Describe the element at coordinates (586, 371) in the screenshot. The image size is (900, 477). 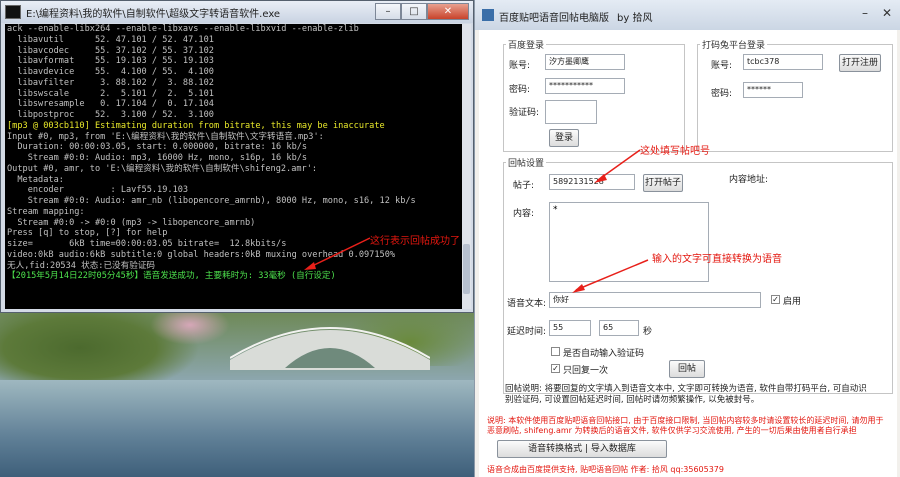
I see `reply-once-label: 只回复一次` at that location.